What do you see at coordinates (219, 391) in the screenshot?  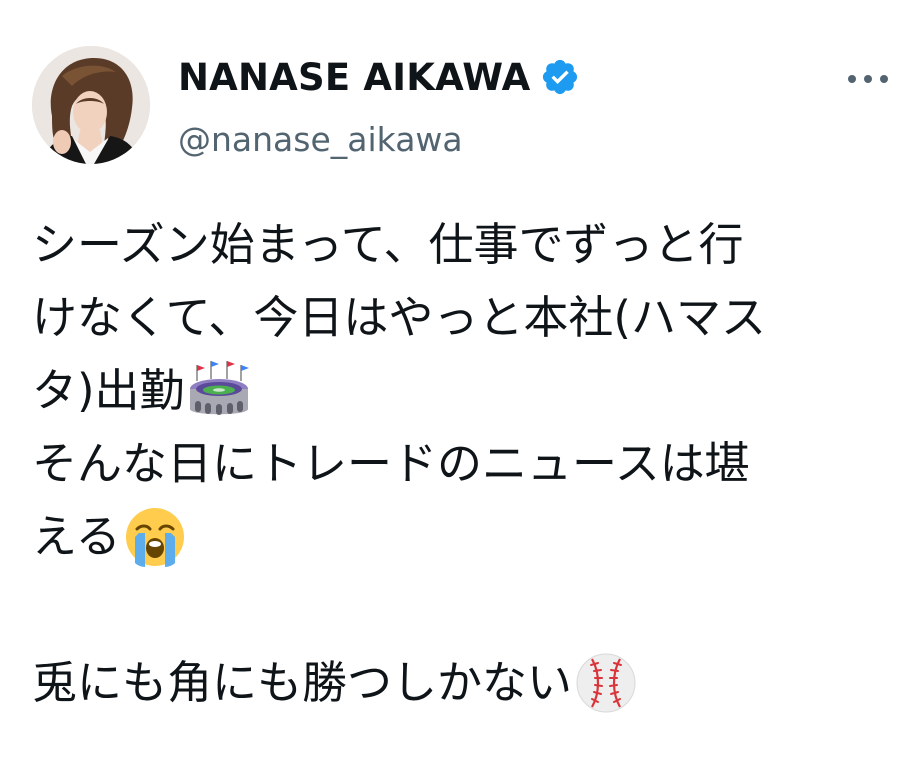 I see `stadium-emoji-icon` at bounding box center [219, 391].